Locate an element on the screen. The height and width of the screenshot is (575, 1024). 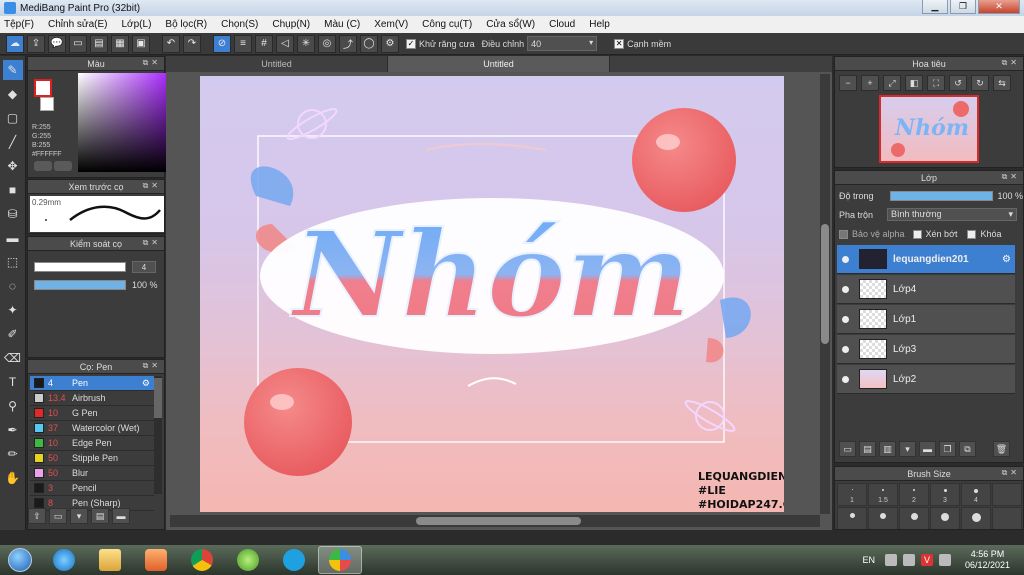
system-clock: 4:56 PM 06/12/2021 is located at coordinates (987, 560).